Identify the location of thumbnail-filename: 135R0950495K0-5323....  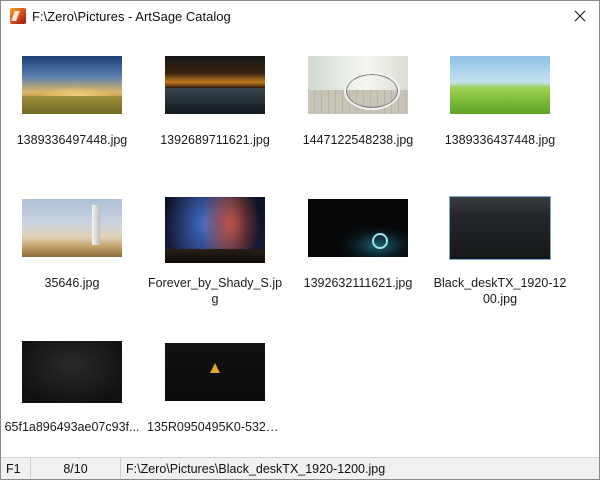
(215, 427).